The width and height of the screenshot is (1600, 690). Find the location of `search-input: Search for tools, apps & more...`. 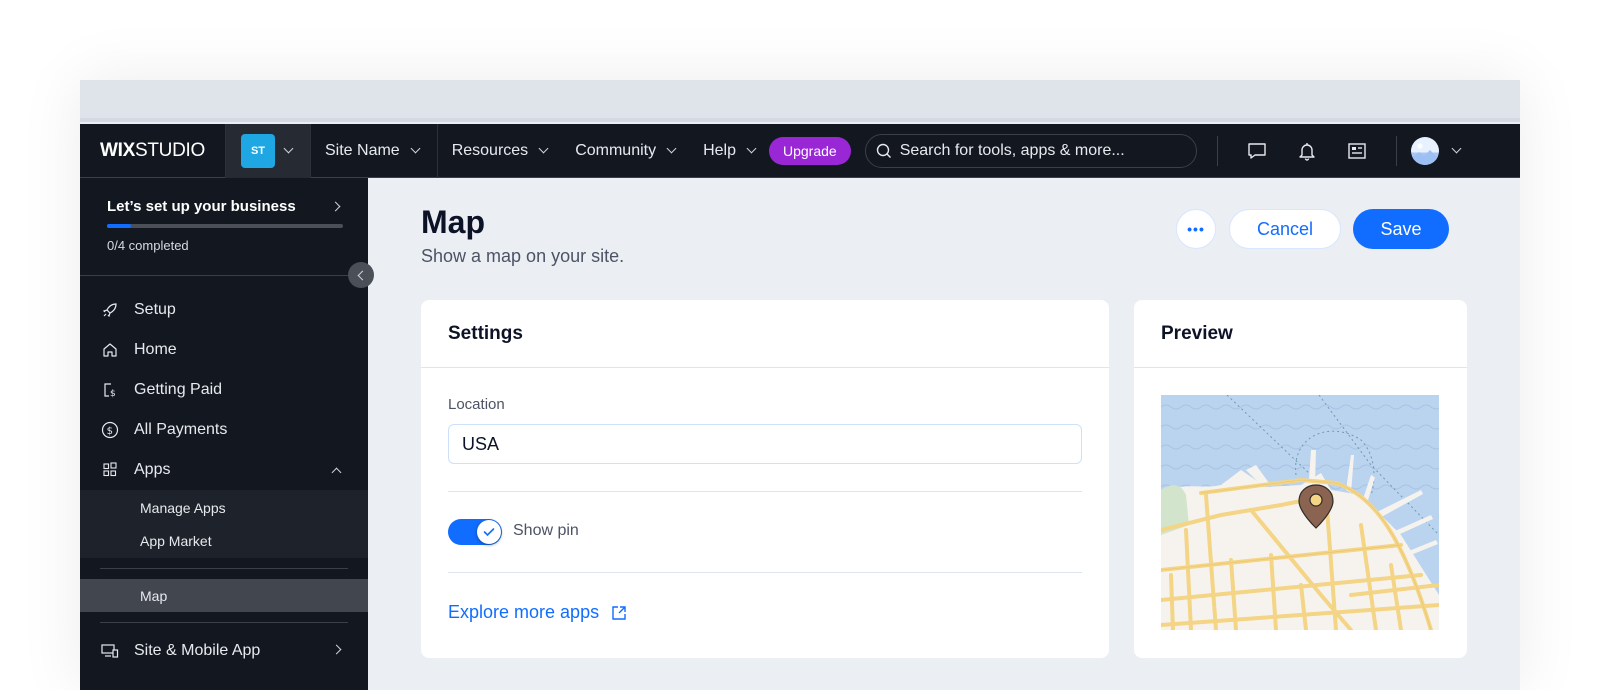

search-input: Search for tools, apps & more... is located at coordinates (1030, 150).